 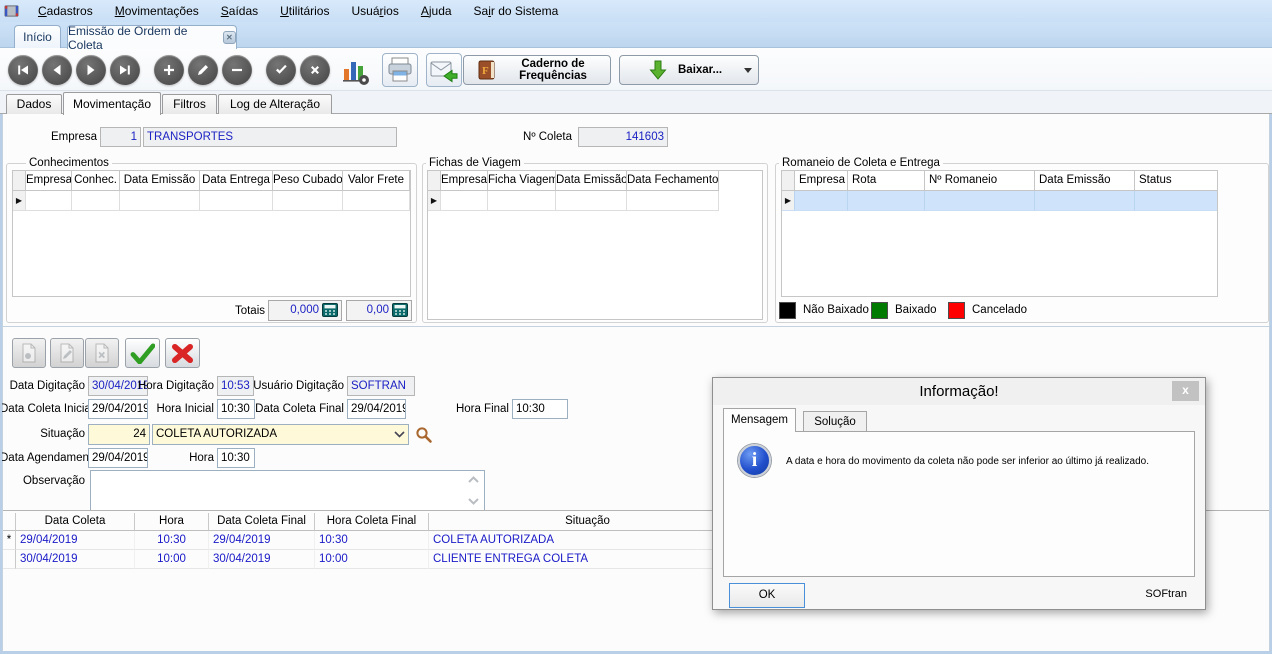 What do you see at coordinates (748, 70) in the screenshot?
I see `baixar-dropdown-caret` at bounding box center [748, 70].